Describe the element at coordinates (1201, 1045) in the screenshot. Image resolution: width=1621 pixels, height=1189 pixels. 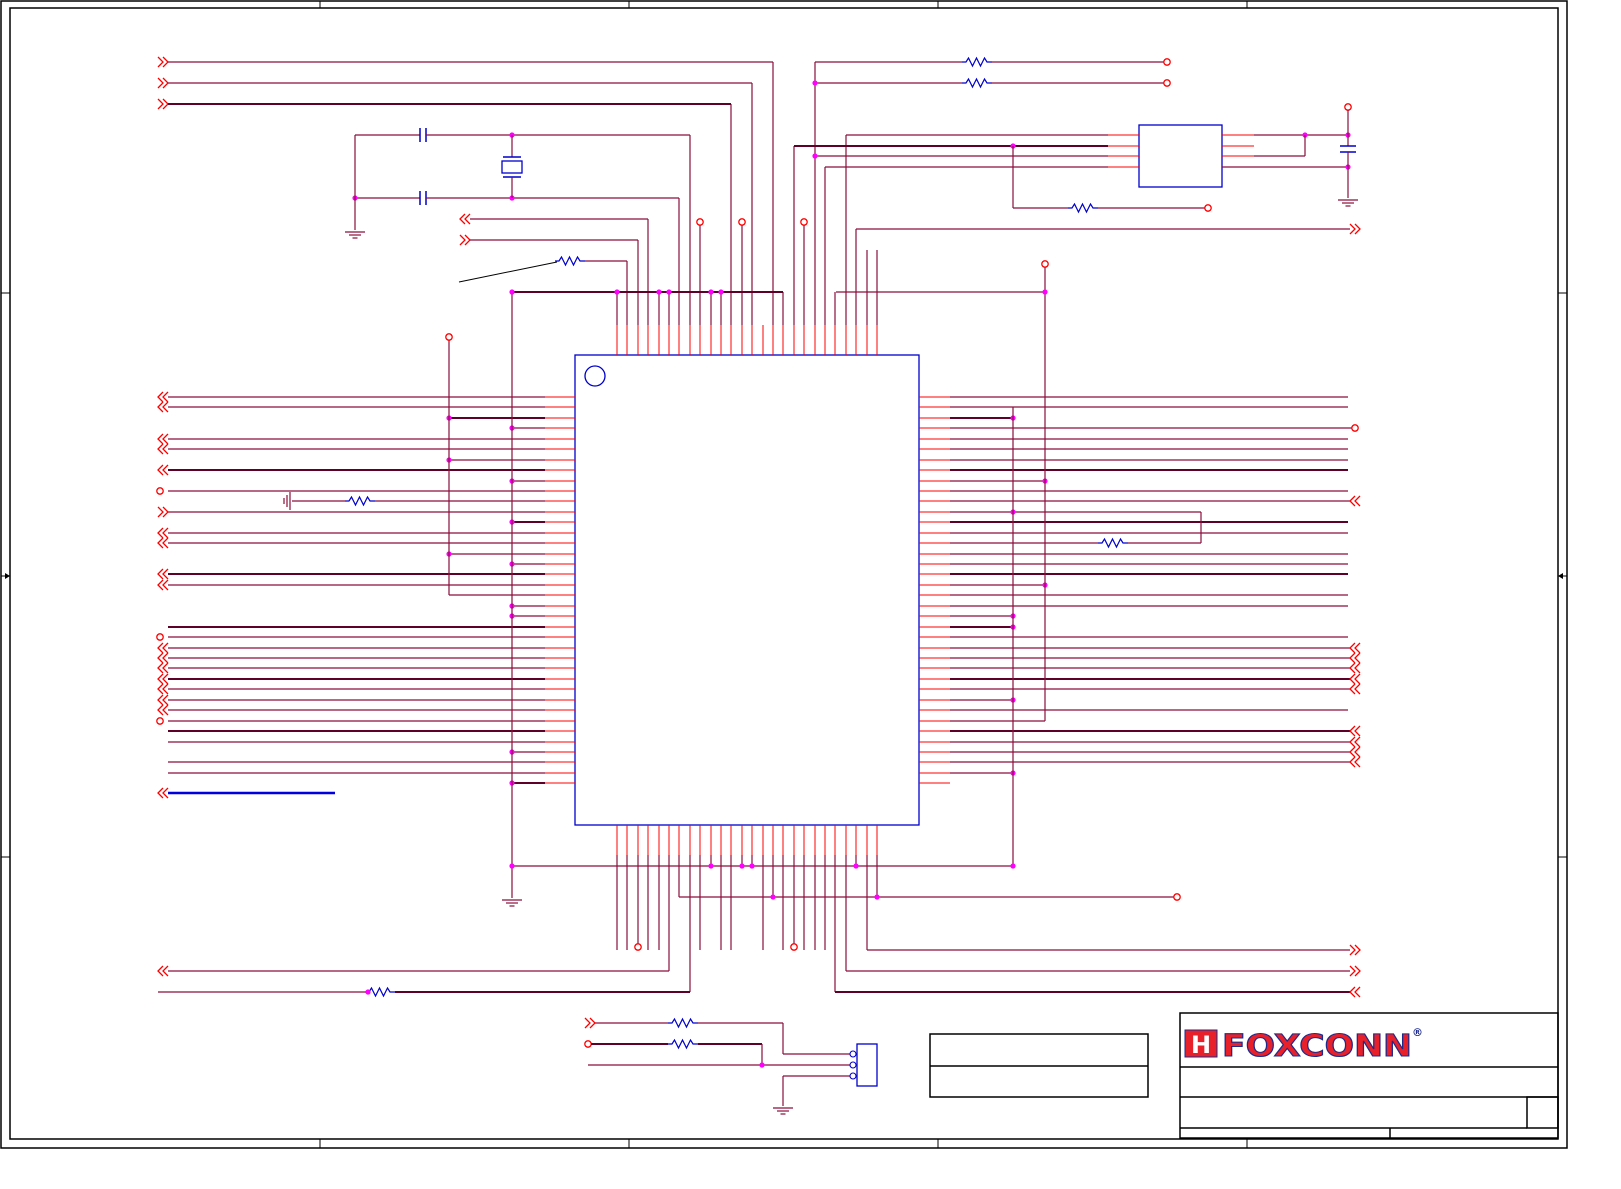
I see `logo-mark: H` at that location.